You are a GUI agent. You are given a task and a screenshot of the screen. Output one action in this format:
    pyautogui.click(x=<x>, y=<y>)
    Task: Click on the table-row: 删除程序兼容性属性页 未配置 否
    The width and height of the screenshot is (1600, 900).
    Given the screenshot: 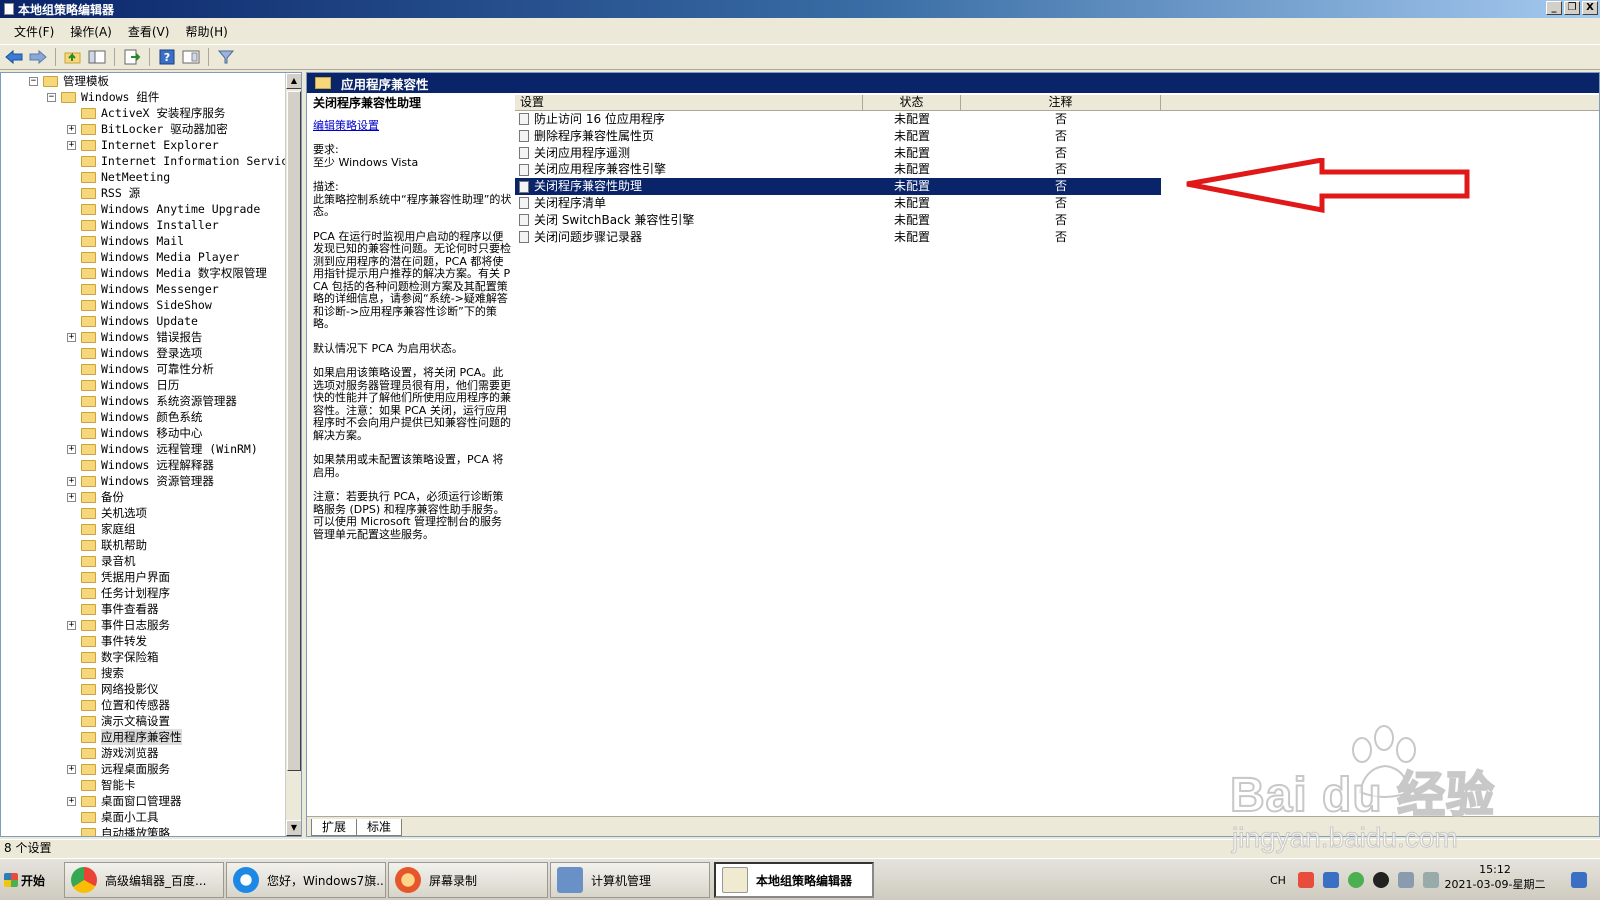 What is the action you would take?
    pyautogui.click(x=838, y=136)
    